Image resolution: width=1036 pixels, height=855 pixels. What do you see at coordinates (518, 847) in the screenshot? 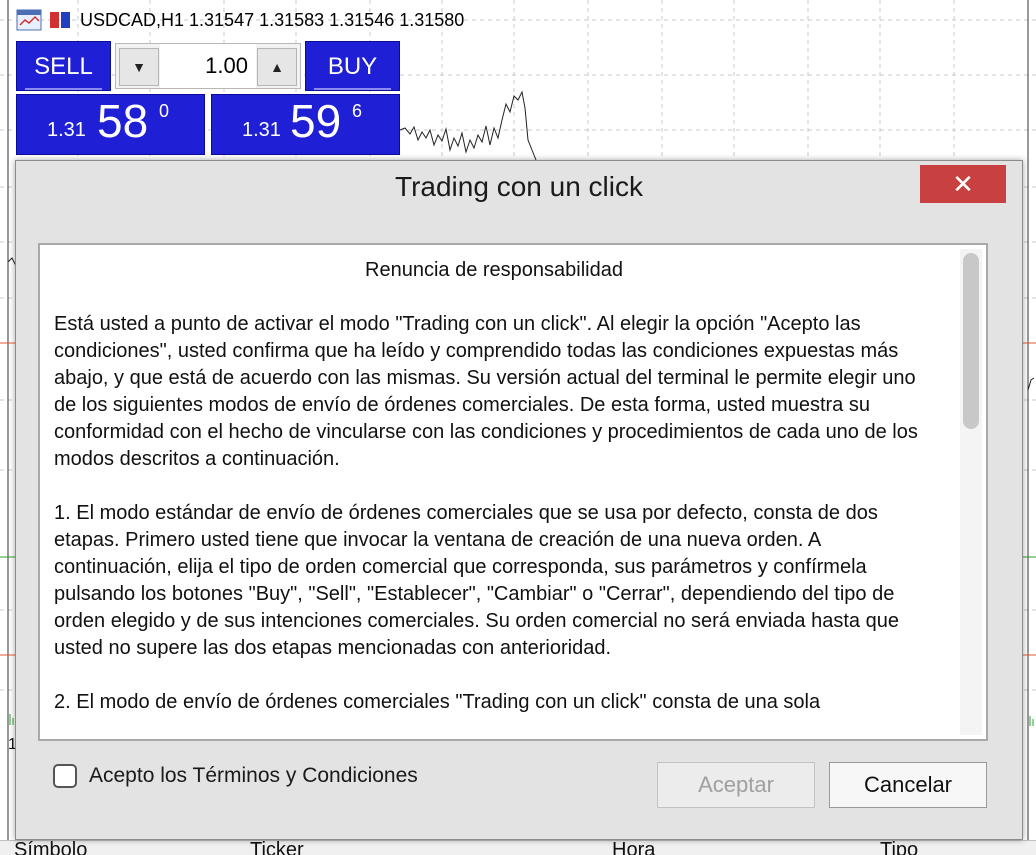
I see `terminal-columns-header: Símbolo Ticker Hora Tipo` at bounding box center [518, 847].